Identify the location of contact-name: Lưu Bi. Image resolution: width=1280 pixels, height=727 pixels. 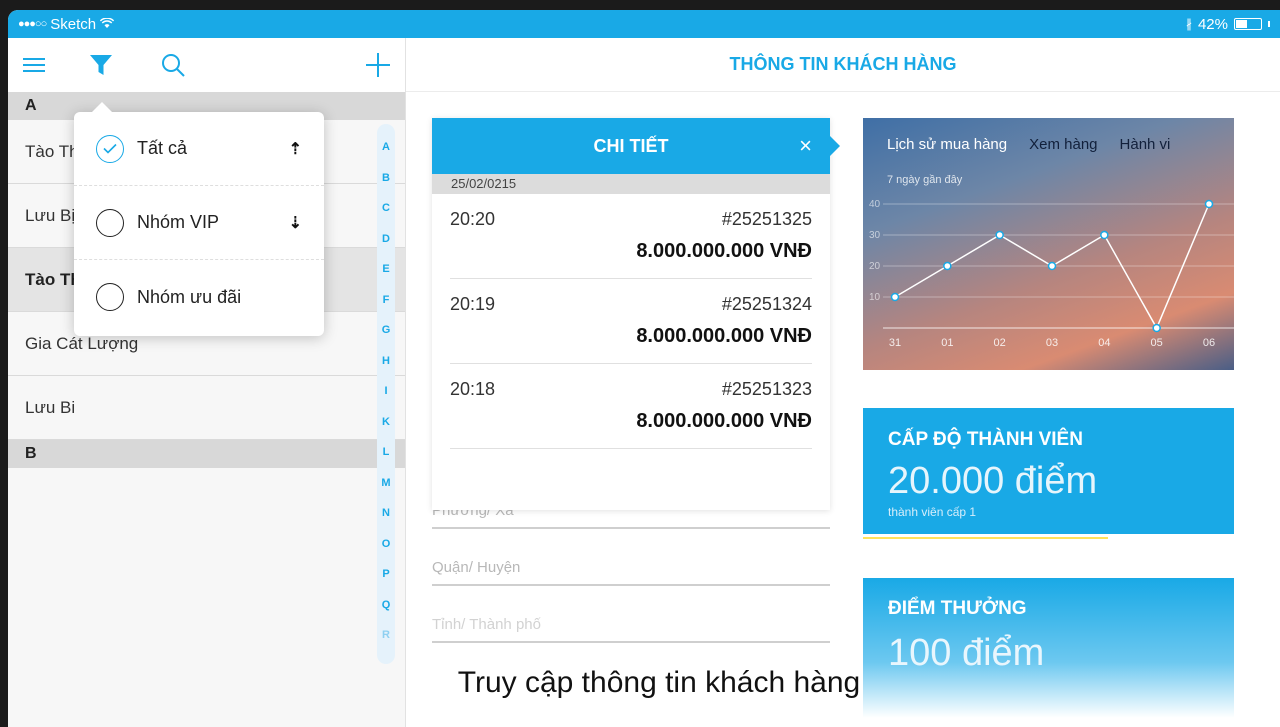
(50, 407).